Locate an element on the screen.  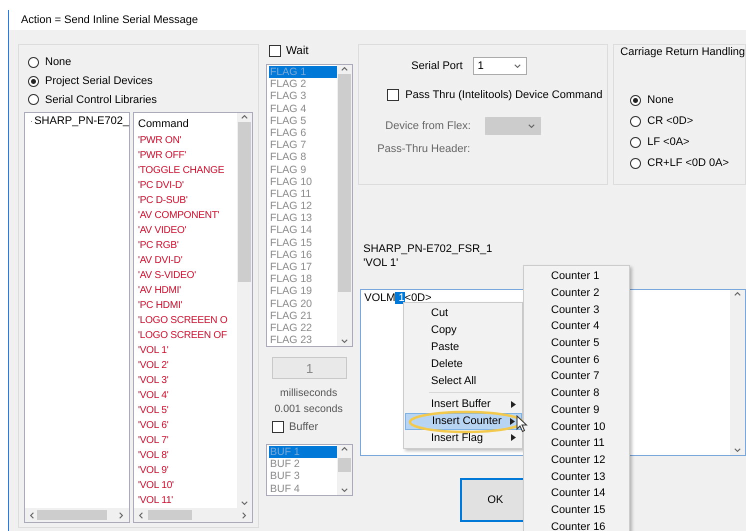
command-item: 'PC HDMI' is located at coordinates (187, 306).